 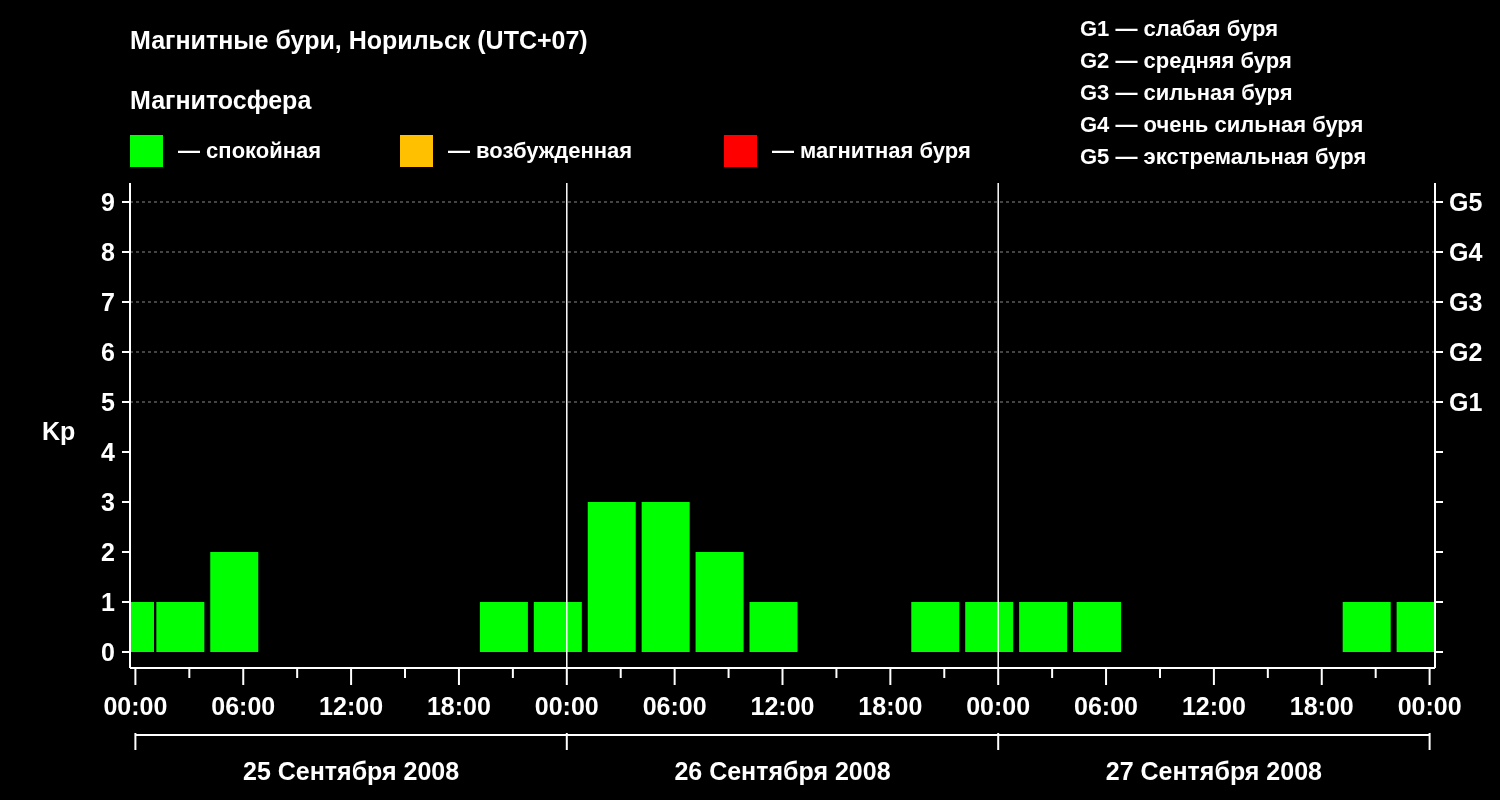 What do you see at coordinates (1223, 156) in the screenshot?
I see `scale-entry: G5 — экстремальная буря` at bounding box center [1223, 156].